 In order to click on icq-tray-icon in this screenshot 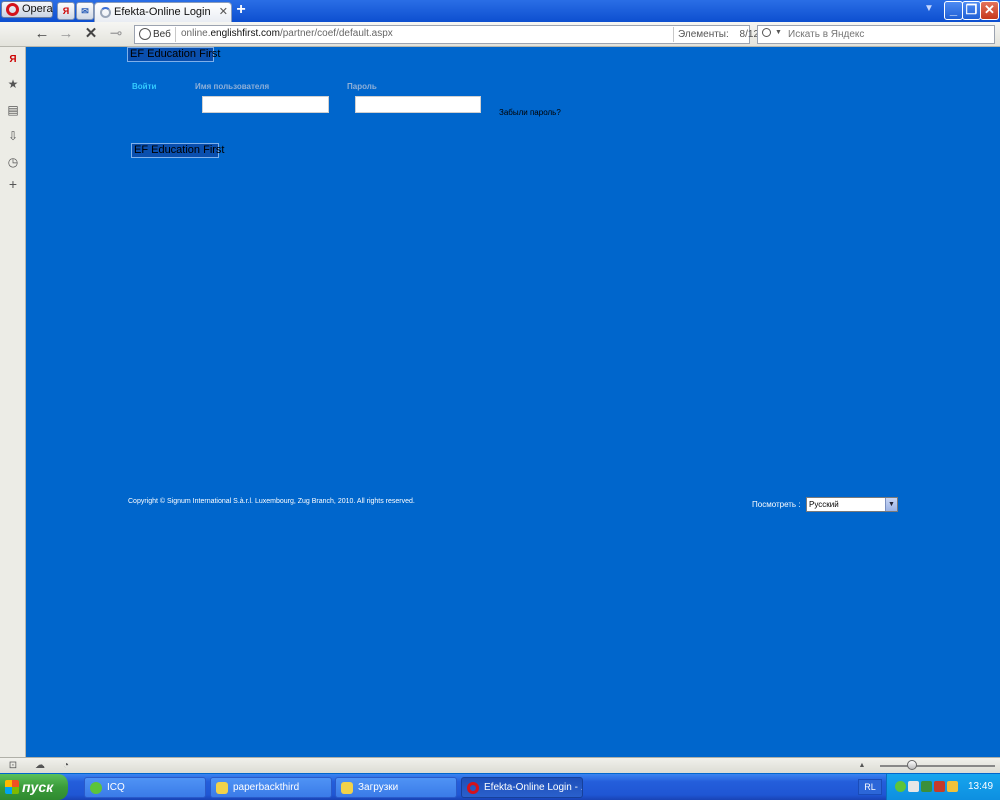, I will do `click(900, 786)`.